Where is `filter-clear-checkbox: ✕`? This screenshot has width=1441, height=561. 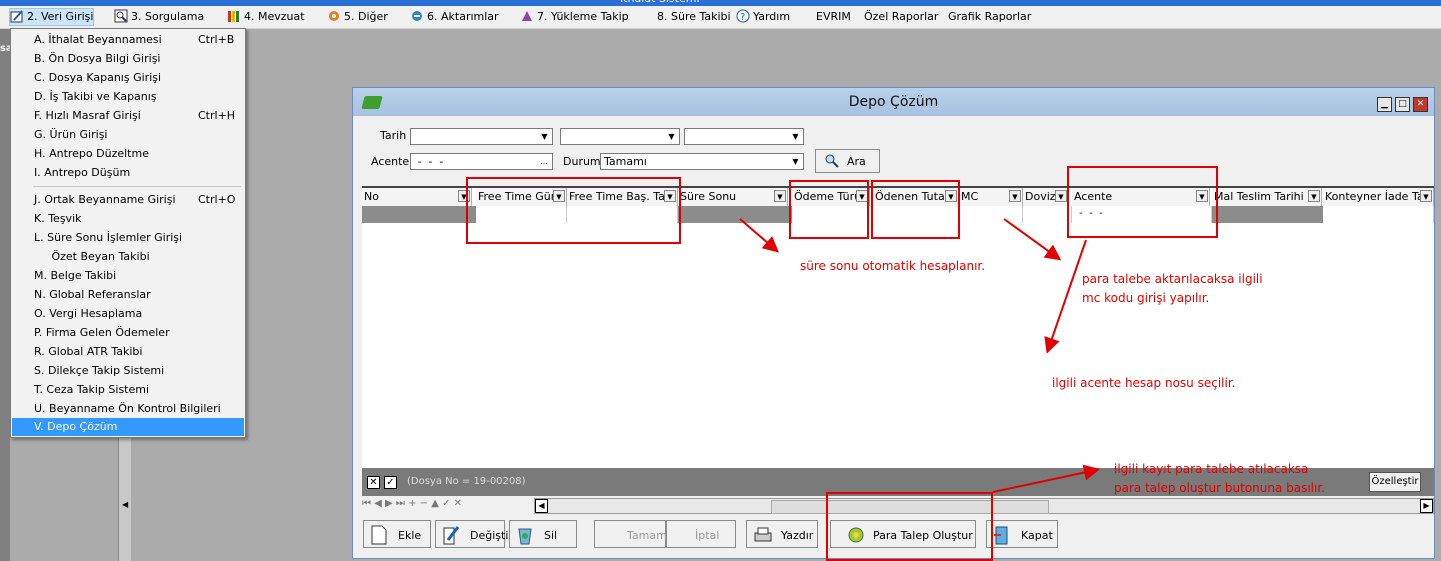
filter-clear-checkbox: ✕ is located at coordinates (373, 482).